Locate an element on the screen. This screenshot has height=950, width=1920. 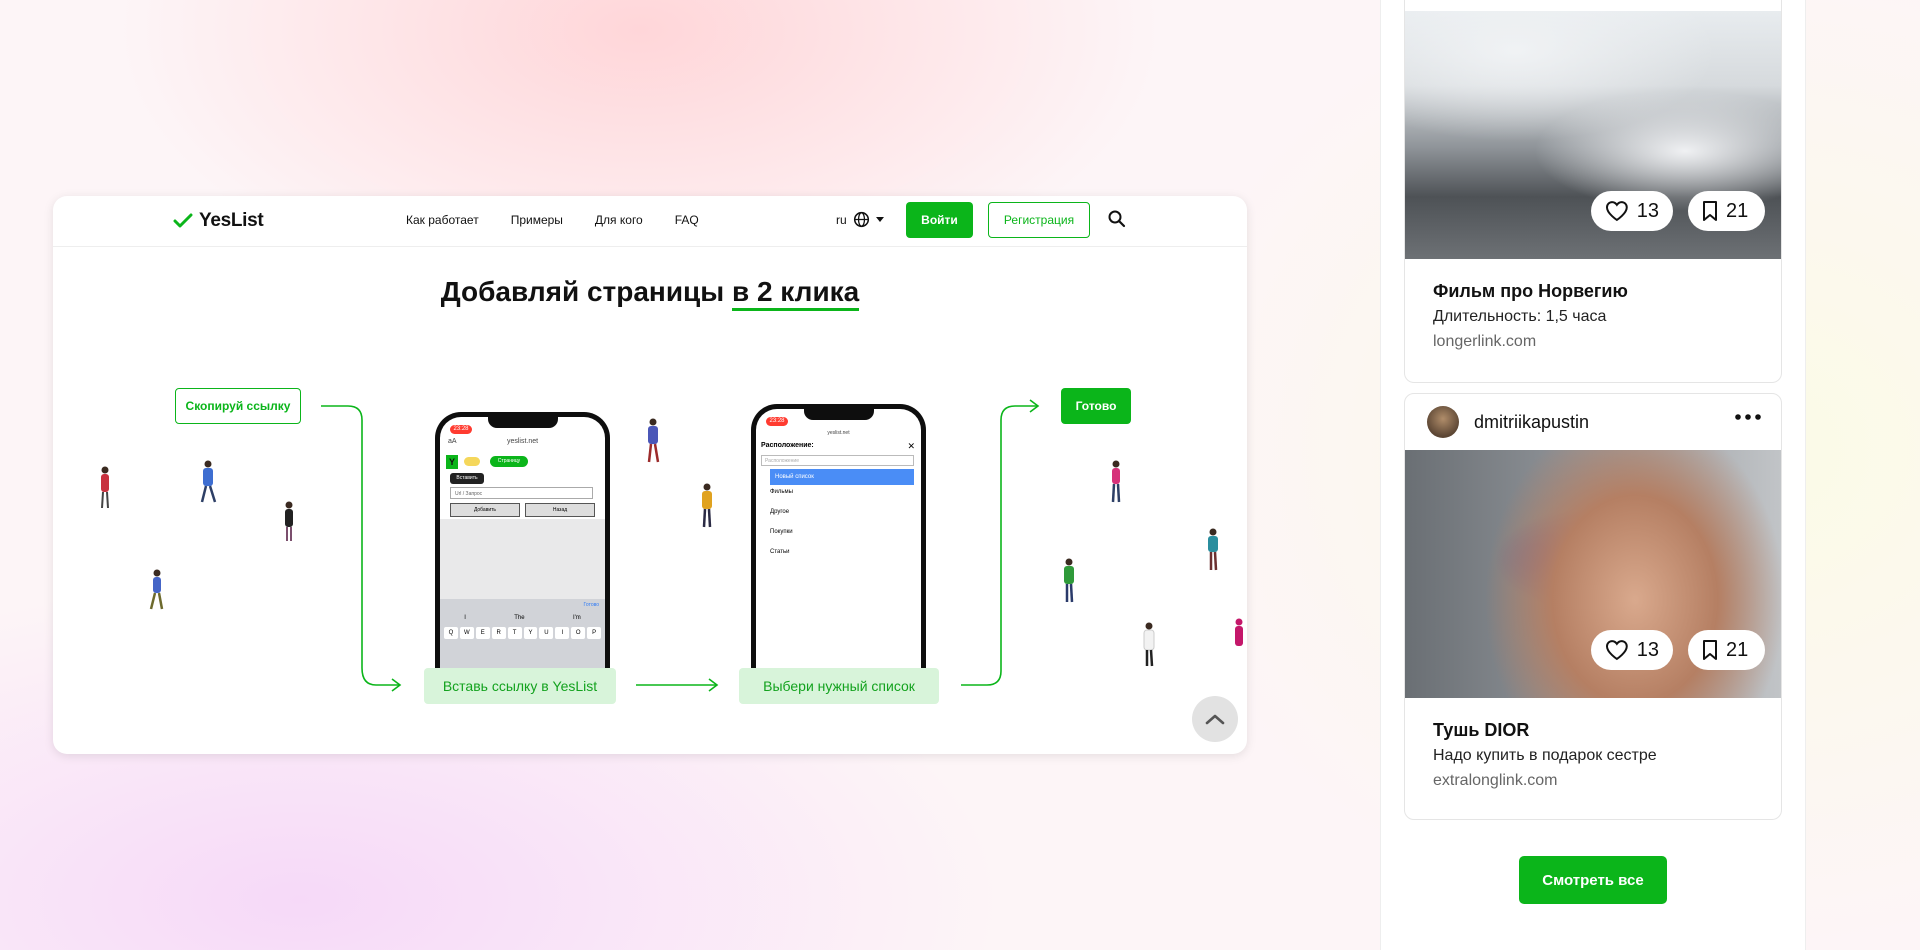
phone-location-search: Расположение is located at coordinates (837, 460).